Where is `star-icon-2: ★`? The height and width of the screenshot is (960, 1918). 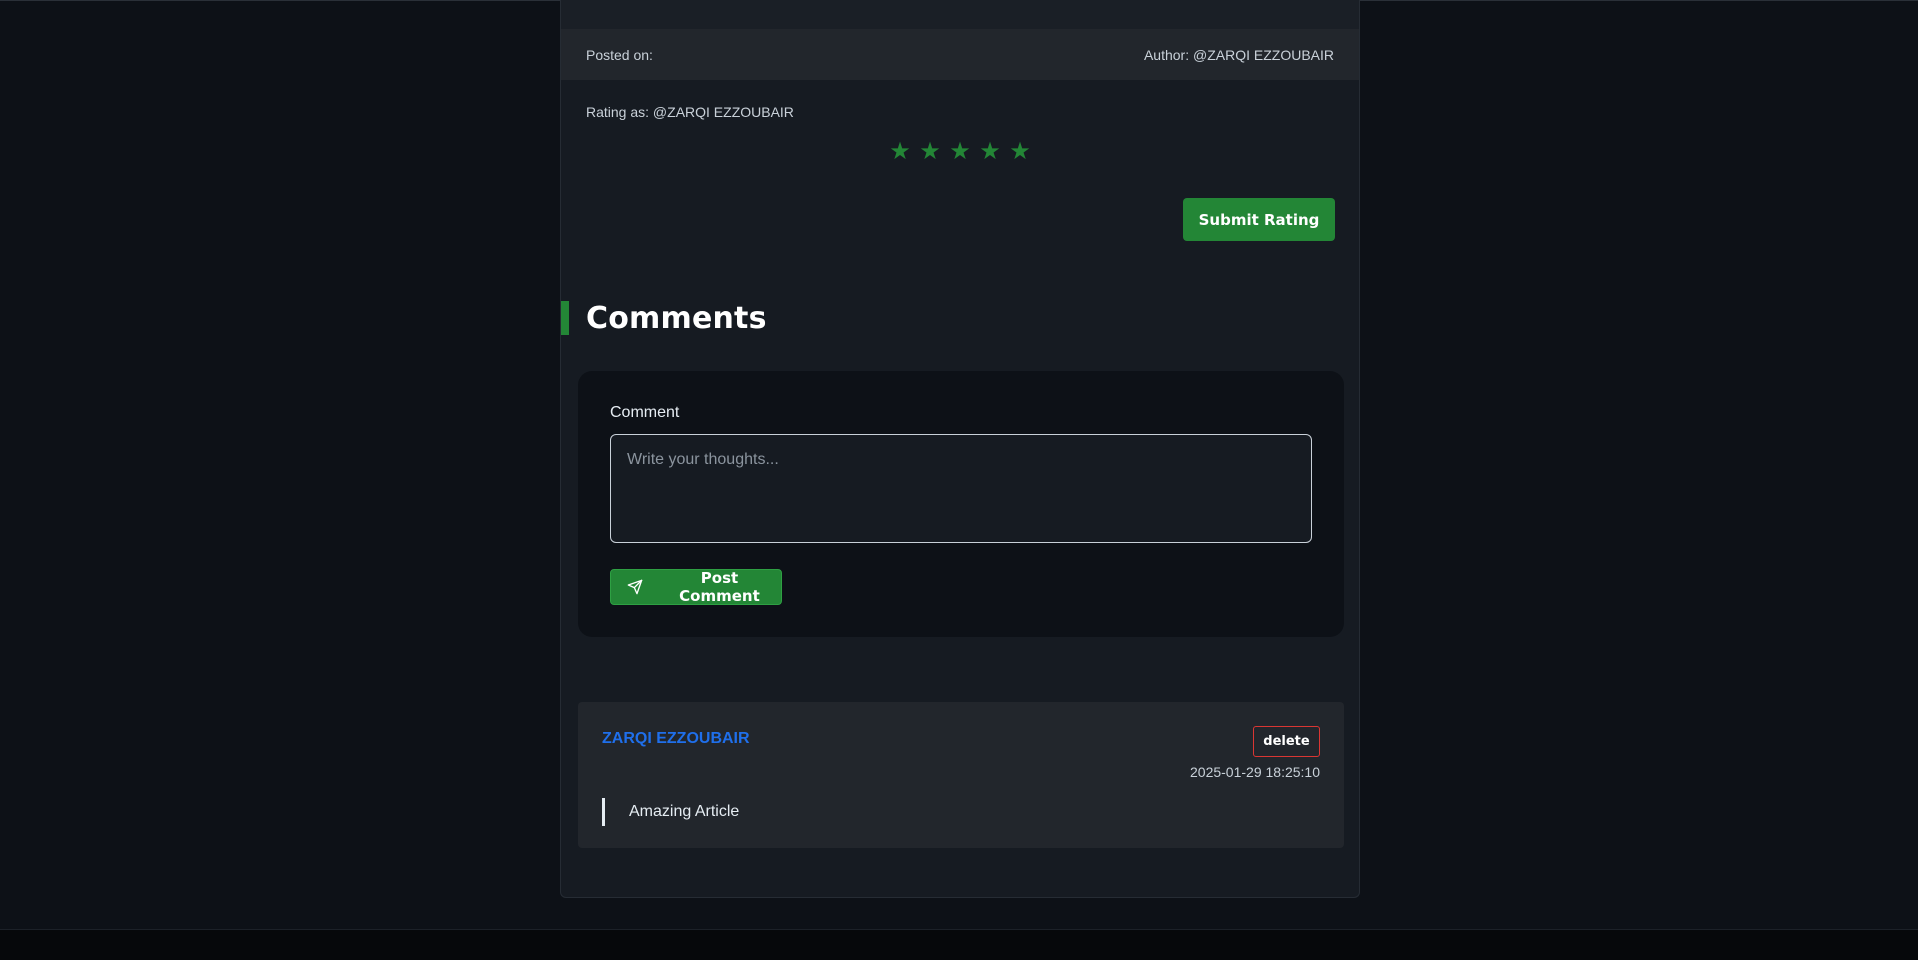 star-icon-2: ★ is located at coordinates (930, 151).